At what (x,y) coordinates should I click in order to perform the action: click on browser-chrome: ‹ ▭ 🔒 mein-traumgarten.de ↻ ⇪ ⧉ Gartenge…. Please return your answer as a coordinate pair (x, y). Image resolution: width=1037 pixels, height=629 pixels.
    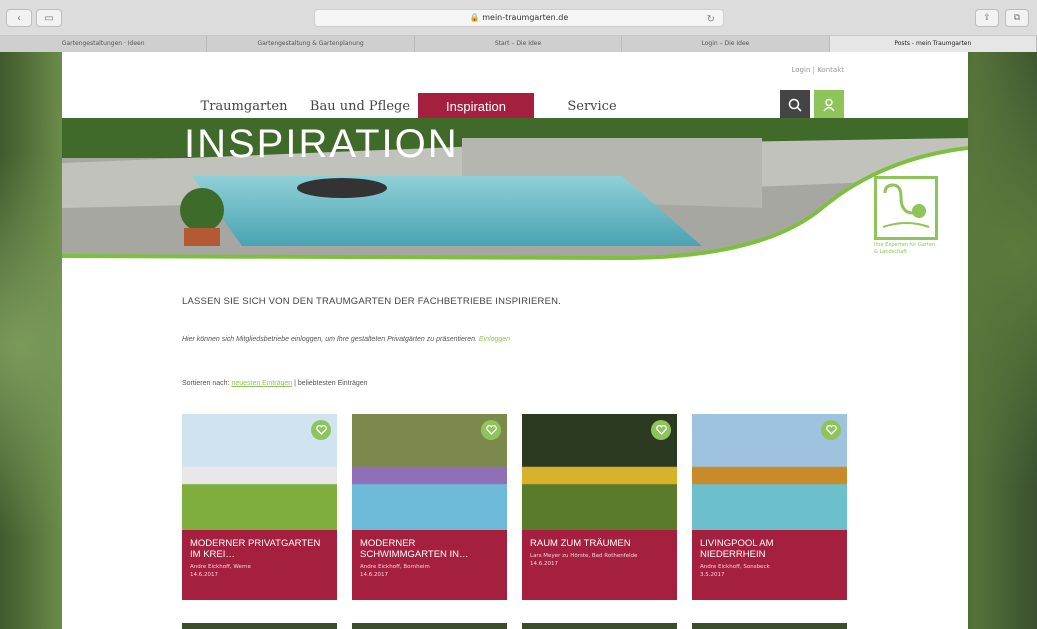
    Looking at the image, I should click on (518, 26).